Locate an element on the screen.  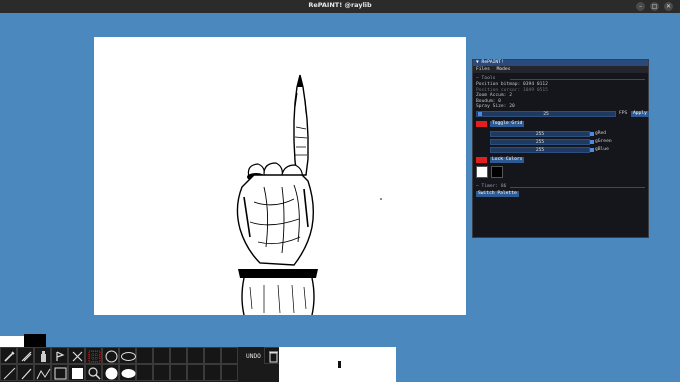
blue-label: gBlue is located at coordinates (602, 149).